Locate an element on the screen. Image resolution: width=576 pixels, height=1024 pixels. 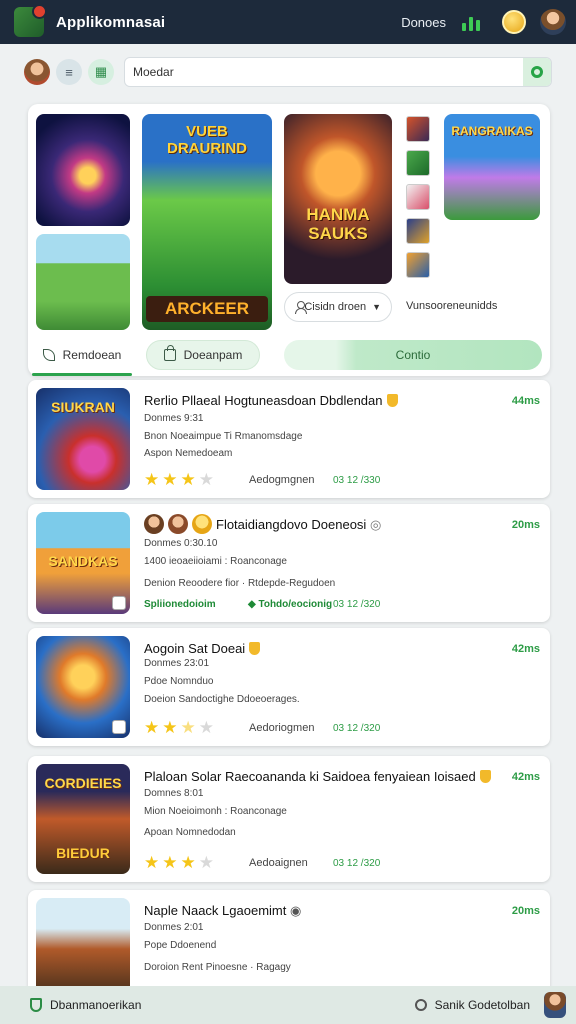
tab-downloads: Doeanpam is located at coordinates (203, 355).